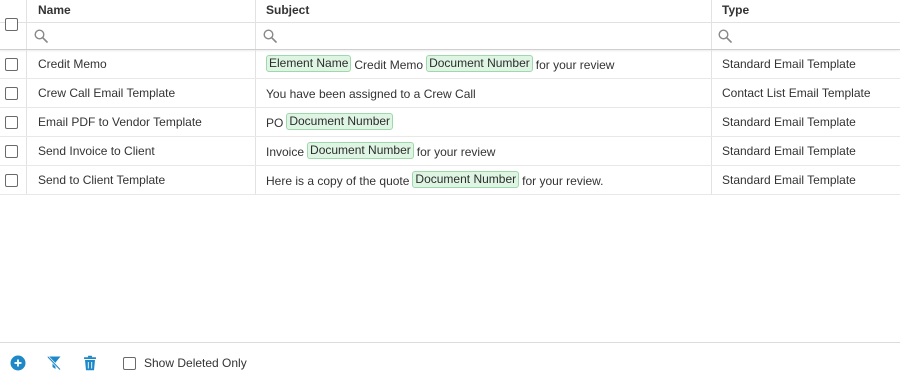  What do you see at coordinates (735, 11) in the screenshot?
I see `column-header-type: Type` at bounding box center [735, 11].